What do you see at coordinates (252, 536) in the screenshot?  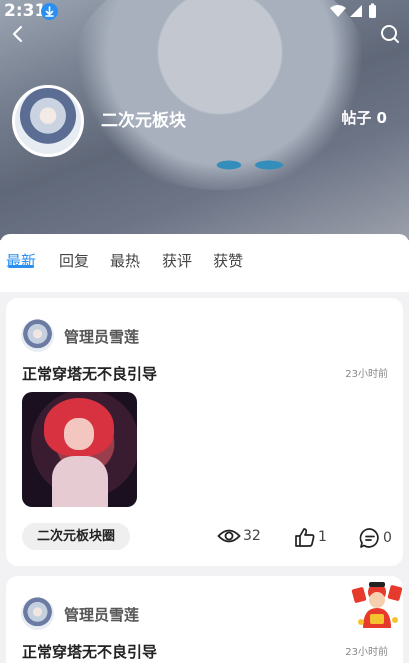 I see `views-count: 32` at bounding box center [252, 536].